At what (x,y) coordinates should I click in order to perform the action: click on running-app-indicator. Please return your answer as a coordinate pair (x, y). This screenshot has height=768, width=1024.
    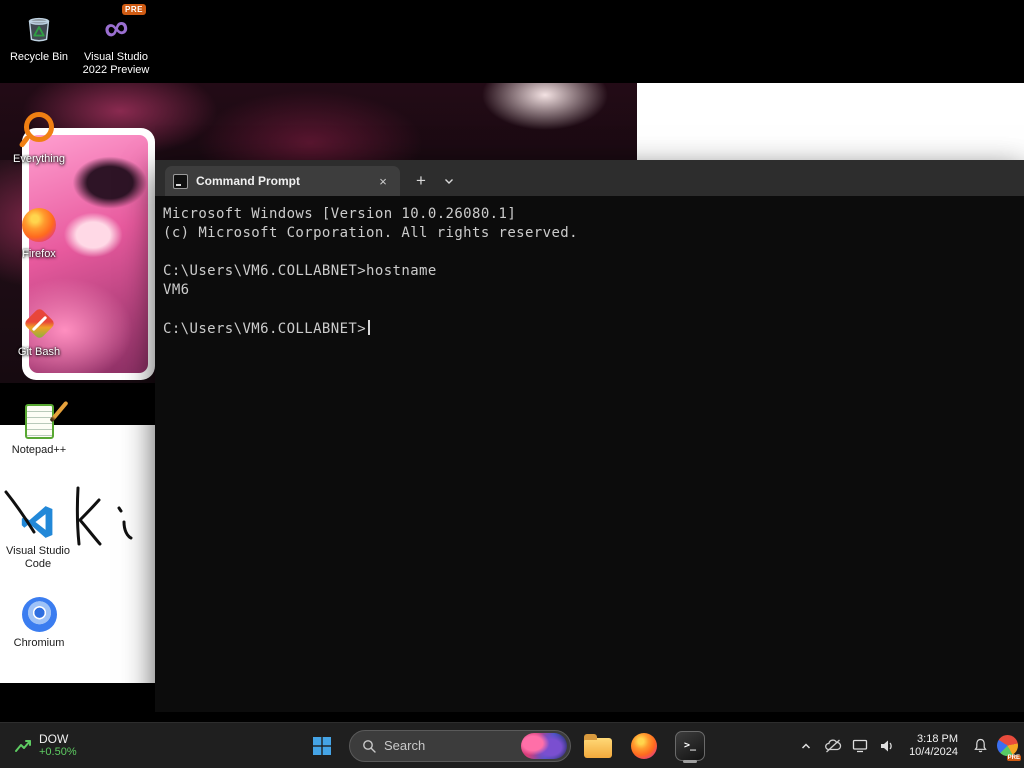
    Looking at the image, I should click on (690, 761).